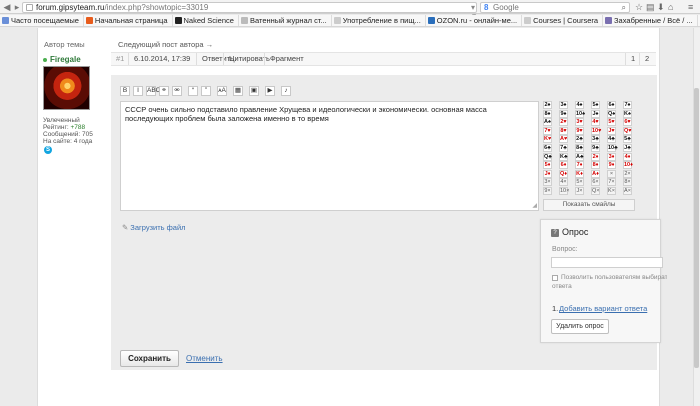 This screenshot has width=700, height=406. I want to click on card-smiley: ×, so click(611, 173).